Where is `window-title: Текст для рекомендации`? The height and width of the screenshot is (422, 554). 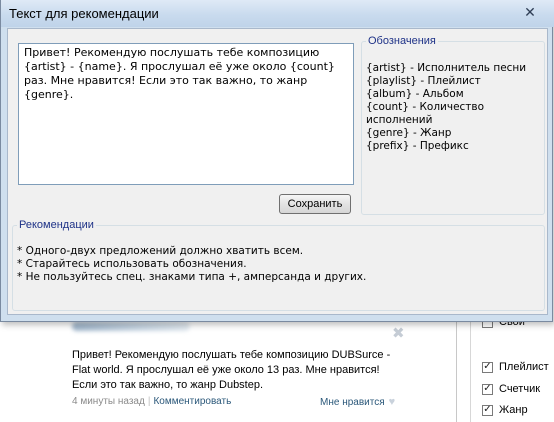
window-title: Текст для рекомендации is located at coordinates (84, 13).